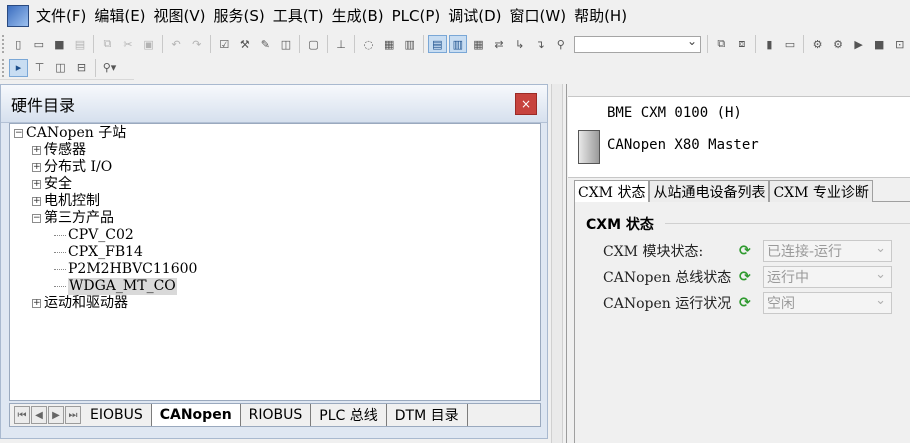 Image resolution: width=910 pixels, height=443 pixels. I want to click on first-tab-icon: ⏮, so click(22, 415).